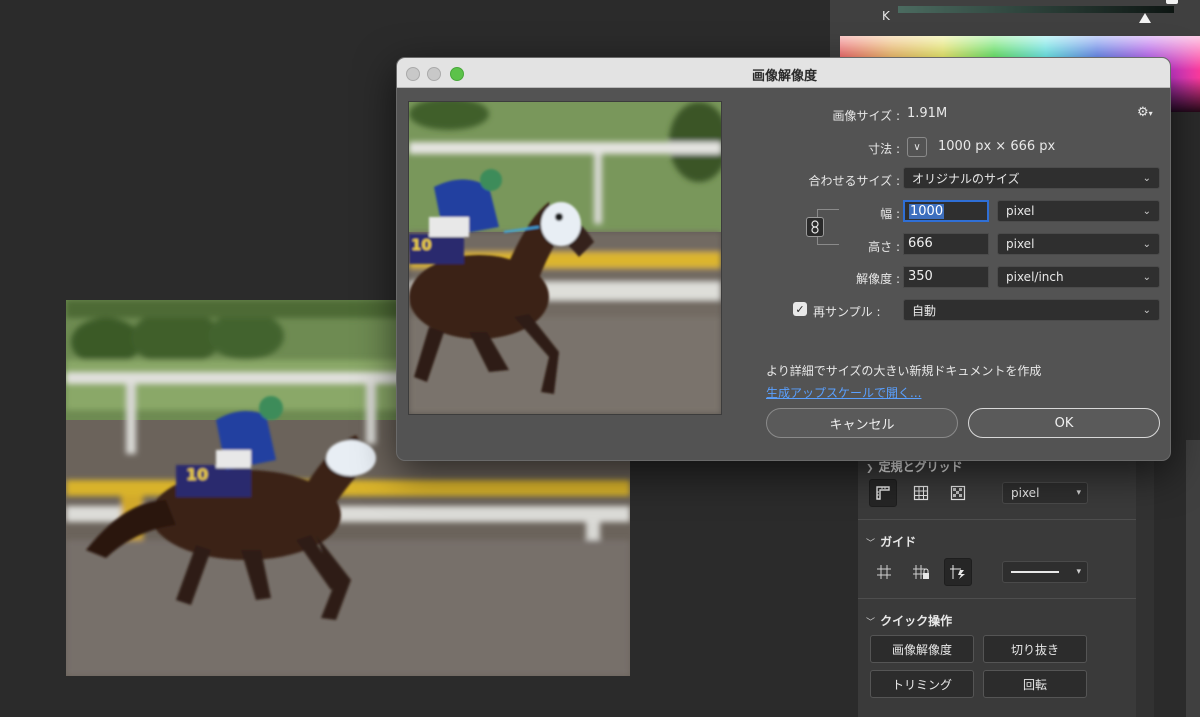 The image size is (1200, 717). Describe the element at coordinates (884, 247) in the screenshot. I see `height-label: 高さ :` at that location.